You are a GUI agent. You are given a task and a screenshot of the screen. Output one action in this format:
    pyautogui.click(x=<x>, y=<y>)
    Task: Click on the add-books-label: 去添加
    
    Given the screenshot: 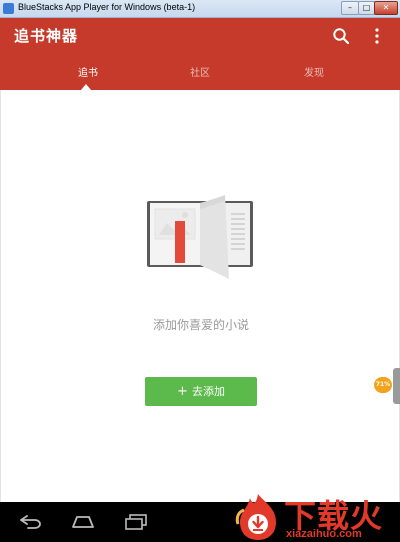 What is the action you would take?
    pyautogui.click(x=208, y=391)
    